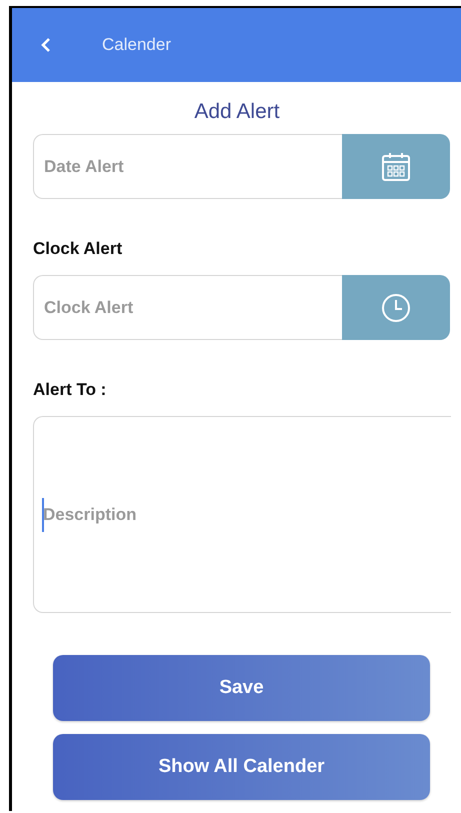 The height and width of the screenshot is (813, 461). I want to click on calendar-button, so click(396, 166).